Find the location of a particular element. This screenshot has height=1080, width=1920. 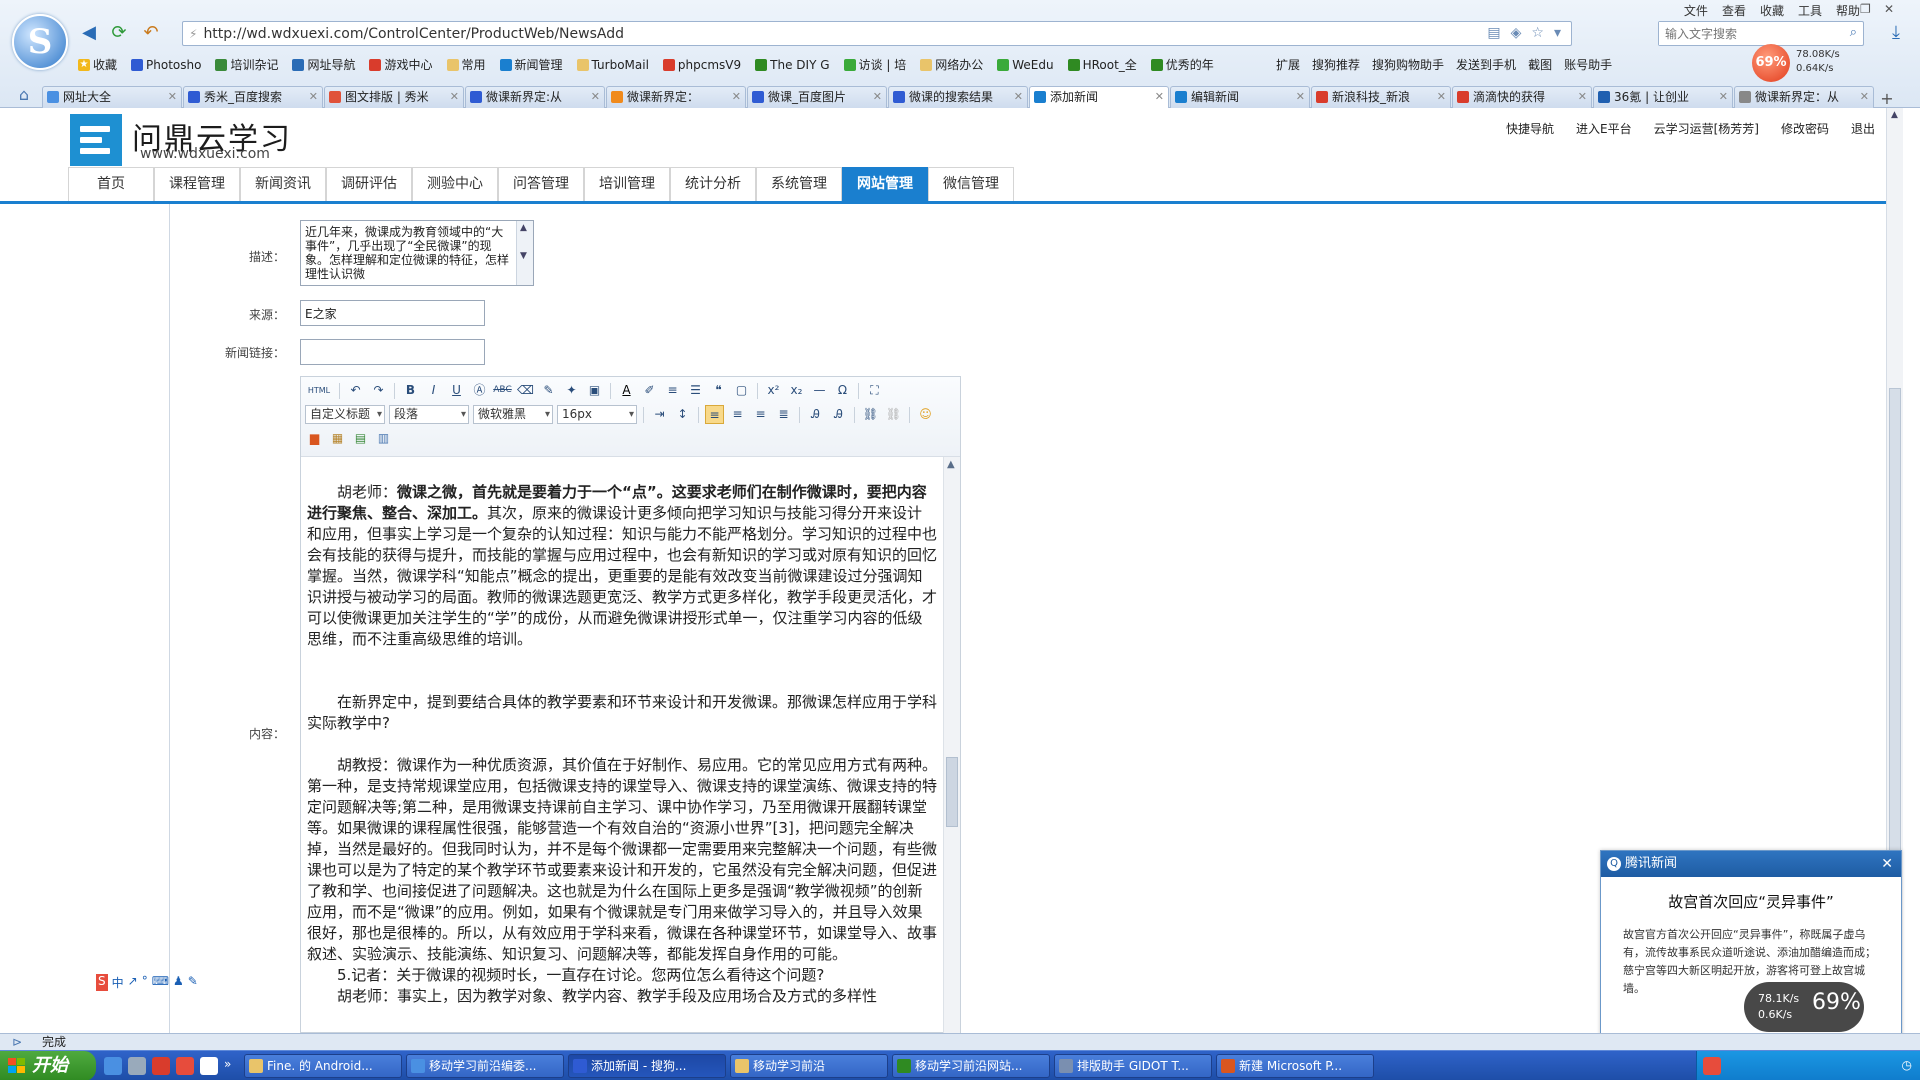

change-password-link: 修改密码 is located at coordinates (1805, 128).